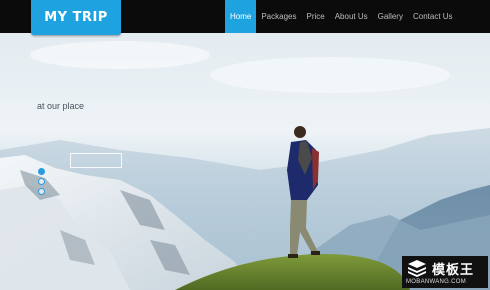  What do you see at coordinates (351, 16) in the screenshot?
I see `nav-item-about-us: About Us` at bounding box center [351, 16].